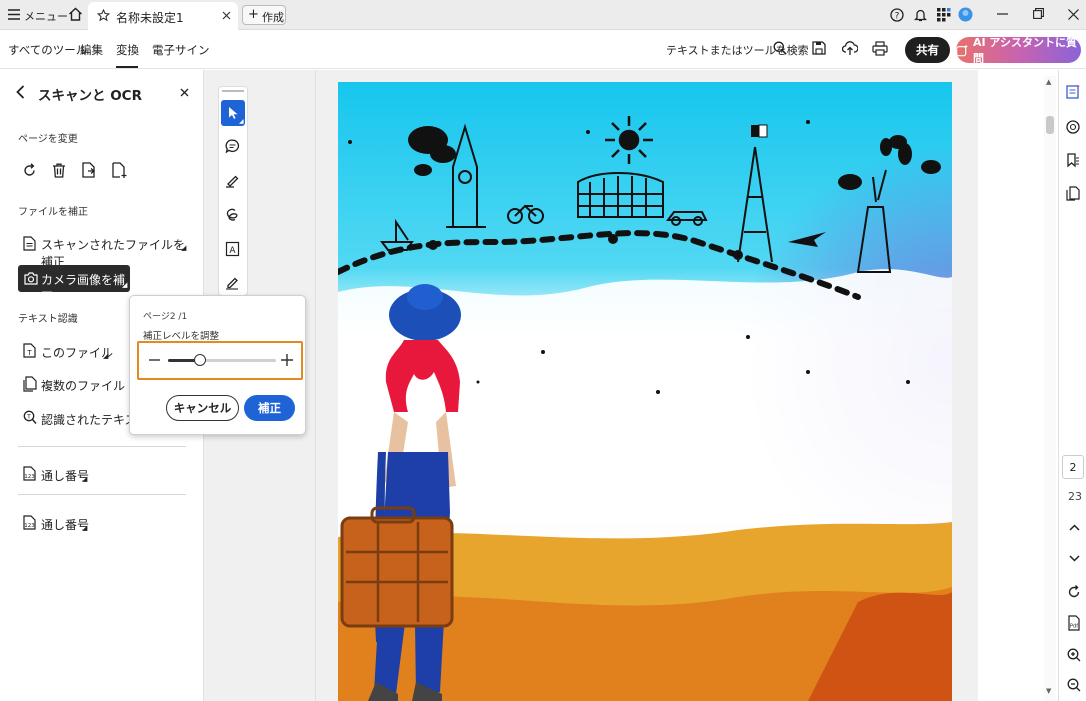 The height and width of the screenshot is (701, 1086). Describe the element at coordinates (1050, 125) in the screenshot. I see `scroll-thumb` at that location.